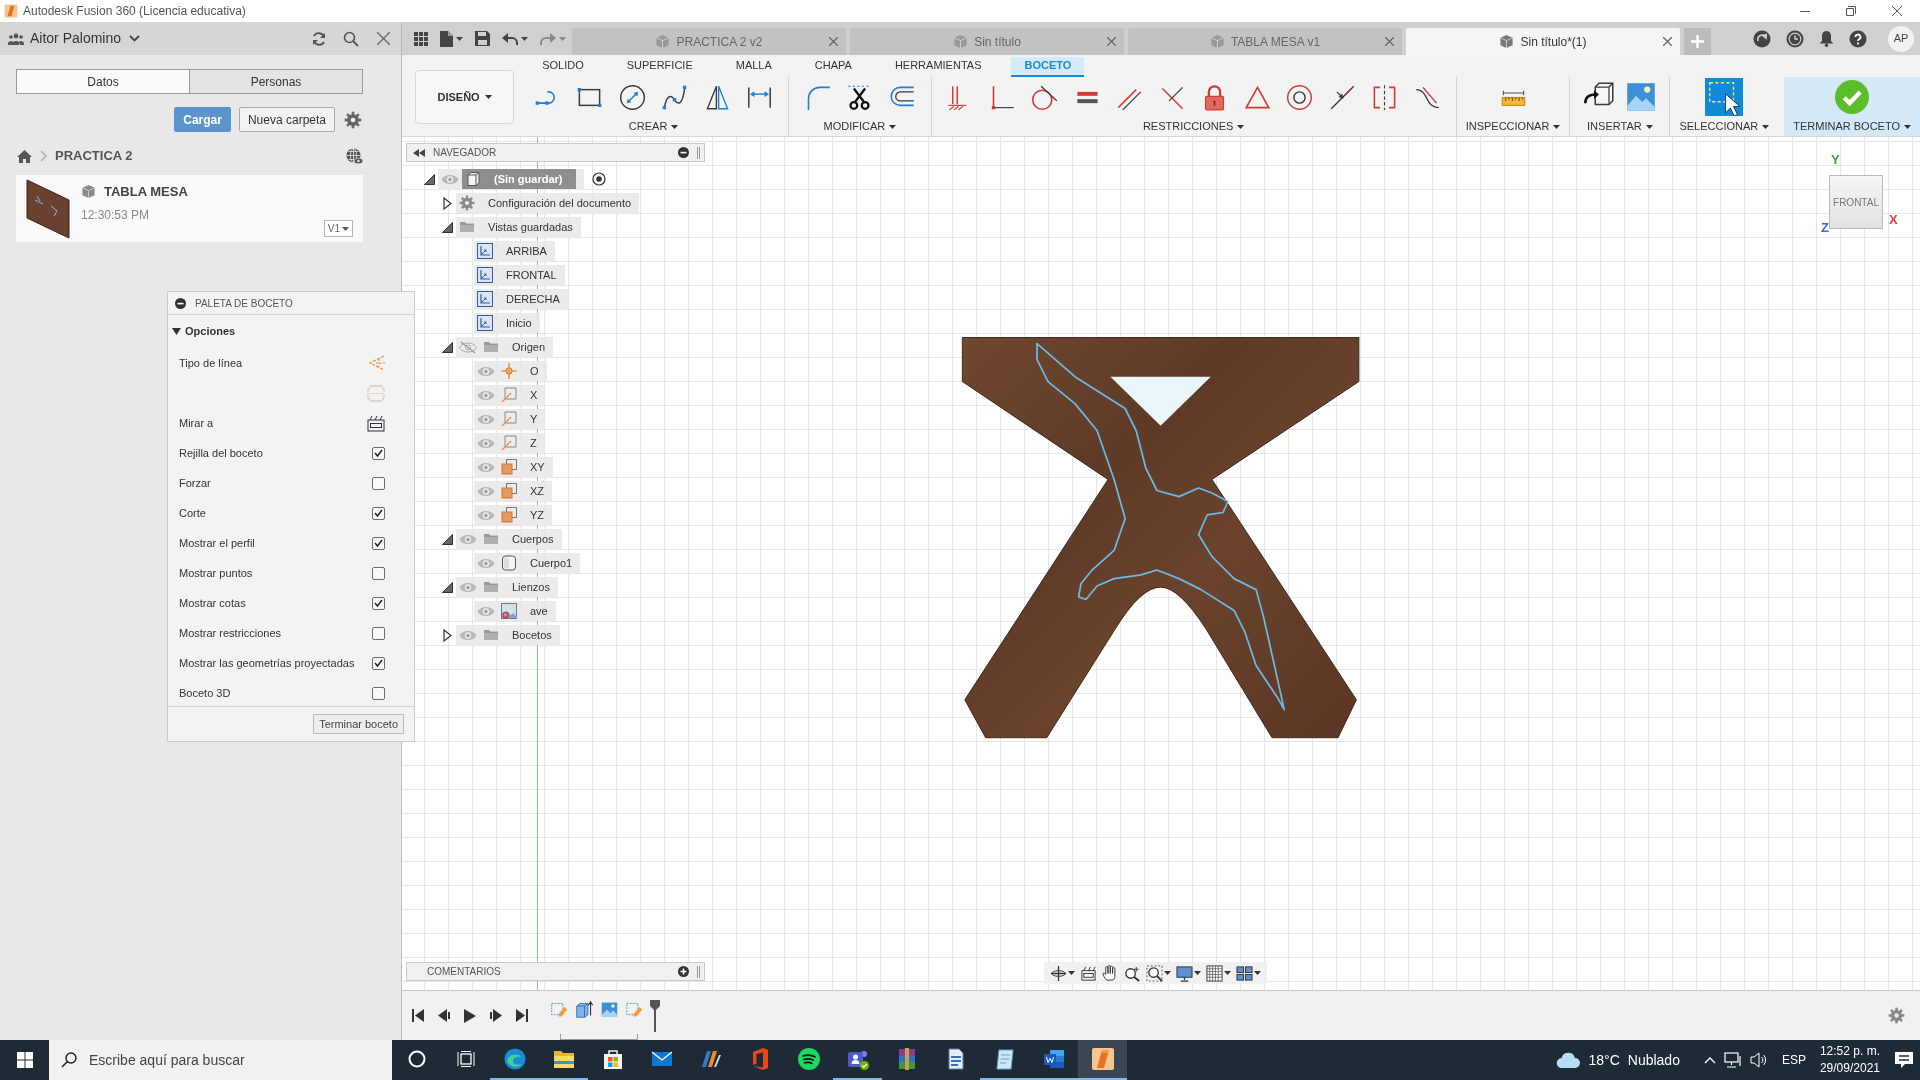 The width and height of the screenshot is (1920, 1080). What do you see at coordinates (655, 1015) in the screenshot?
I see `timeline-marker` at bounding box center [655, 1015].